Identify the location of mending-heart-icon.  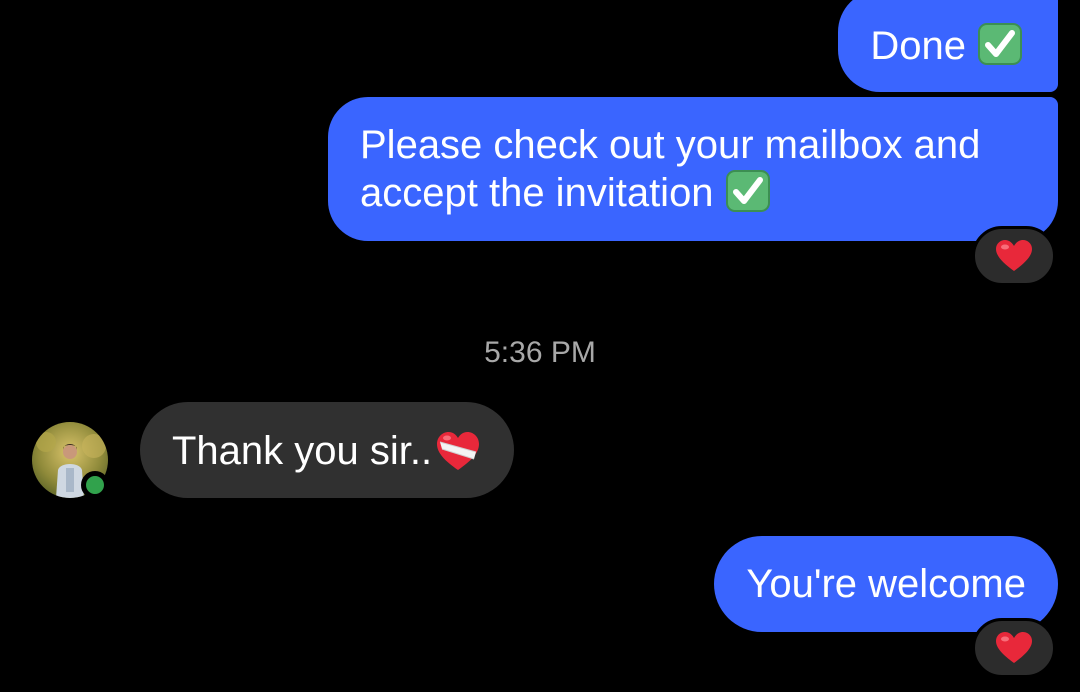
(458, 451).